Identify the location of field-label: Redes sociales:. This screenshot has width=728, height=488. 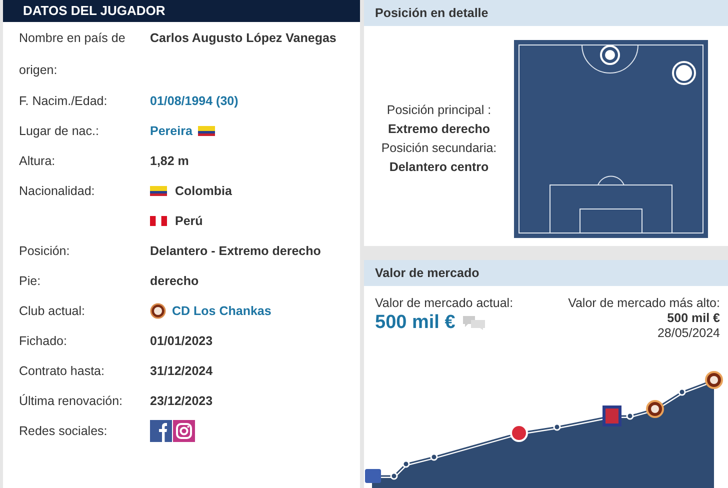
(63, 431).